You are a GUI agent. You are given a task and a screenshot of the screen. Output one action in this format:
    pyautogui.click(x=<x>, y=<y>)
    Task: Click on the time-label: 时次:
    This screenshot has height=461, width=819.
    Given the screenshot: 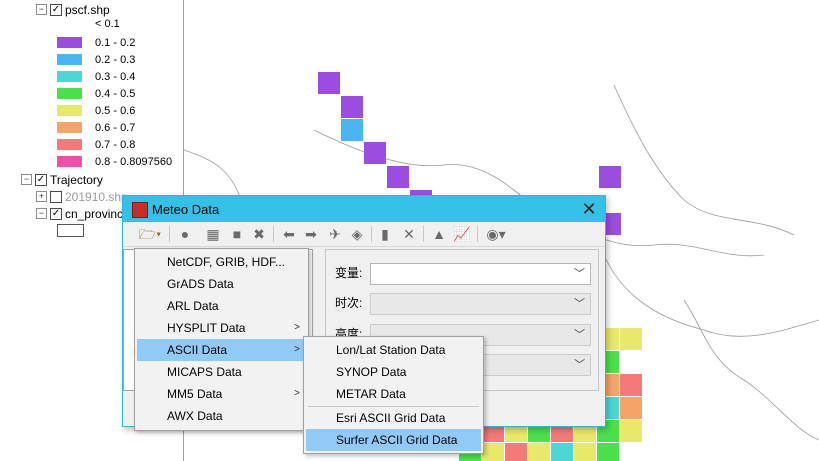 What is the action you would take?
    pyautogui.click(x=349, y=303)
    